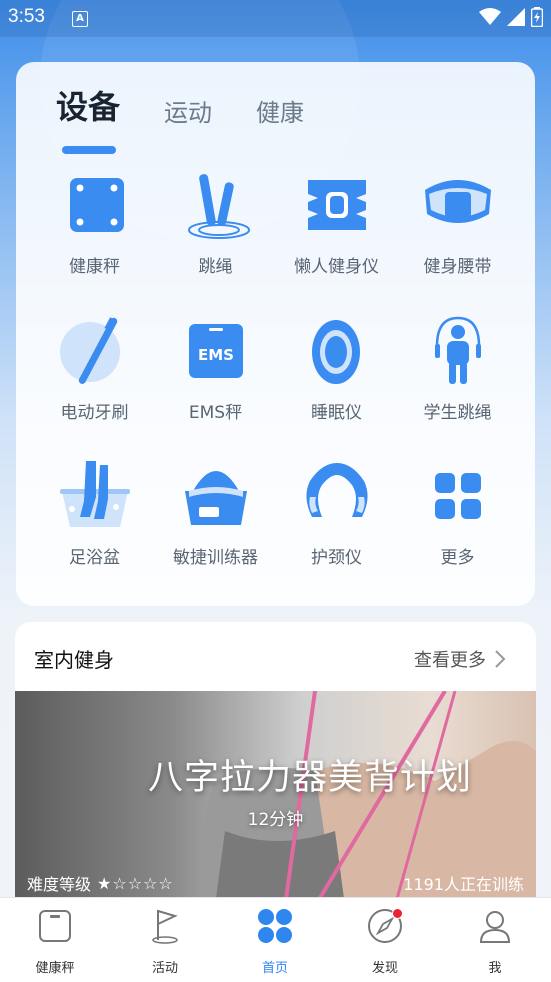 The image size is (551, 982). I want to click on device-item-student-rope: 学生跳绳, so click(457, 381).